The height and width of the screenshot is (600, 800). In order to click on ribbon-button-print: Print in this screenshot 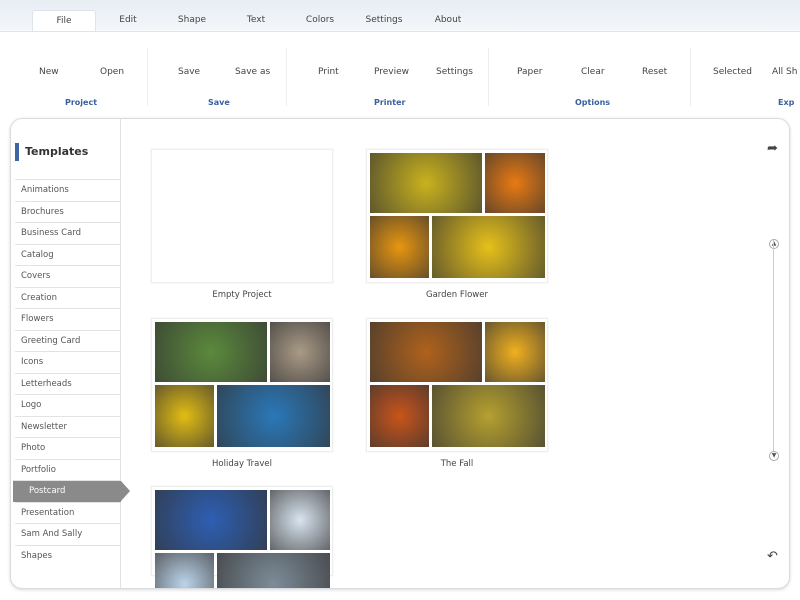, I will do `click(328, 72)`.